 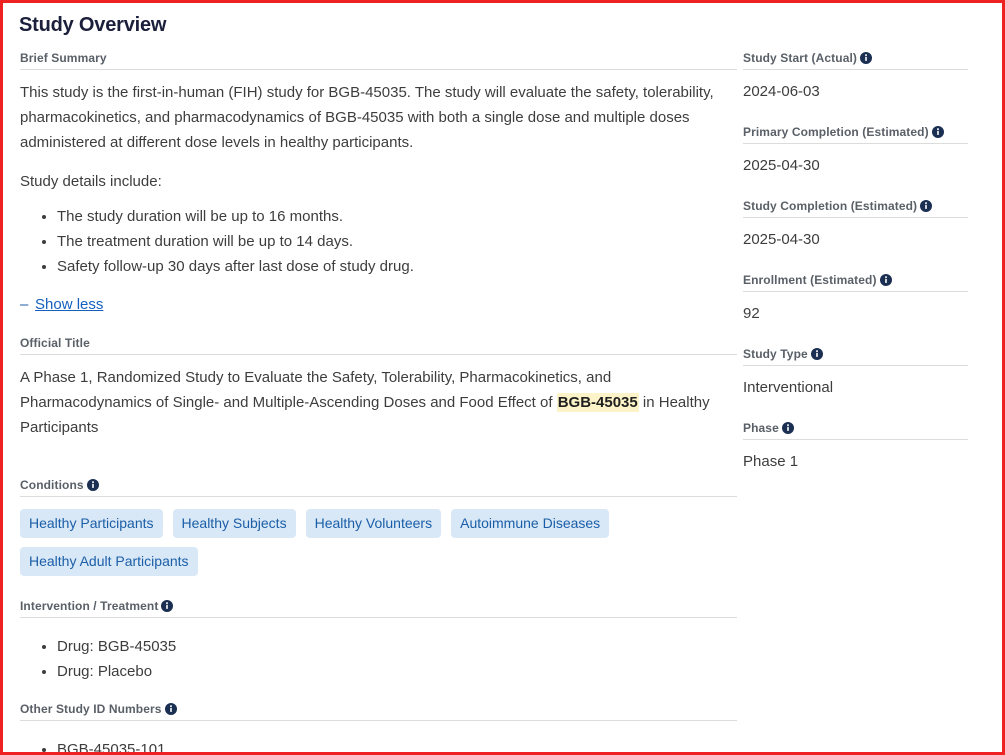 What do you see at coordinates (862, 88) in the screenshot?
I see `fact-study-start: Study Start (Actual) 2024-06-03` at bounding box center [862, 88].